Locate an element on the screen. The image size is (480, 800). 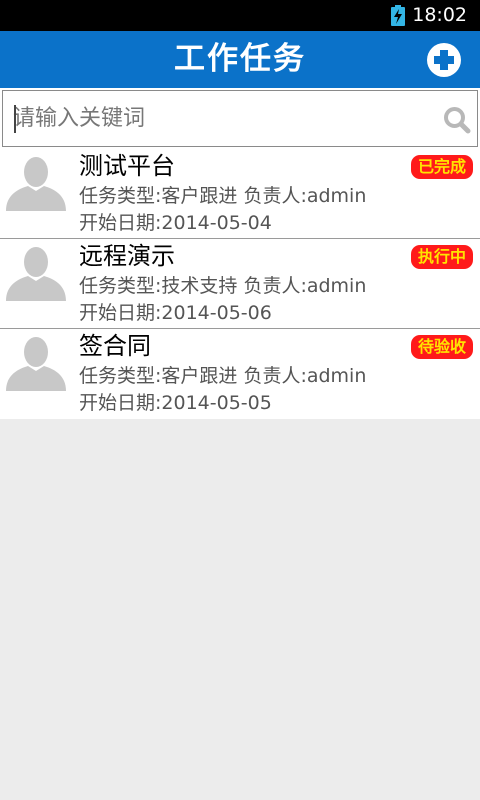
status-clock: 18:02 is located at coordinates (439, 15).